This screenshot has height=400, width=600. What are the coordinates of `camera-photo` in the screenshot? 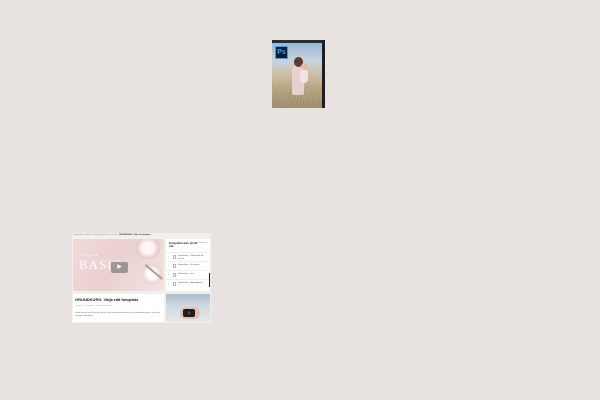 It's located at (188, 308).